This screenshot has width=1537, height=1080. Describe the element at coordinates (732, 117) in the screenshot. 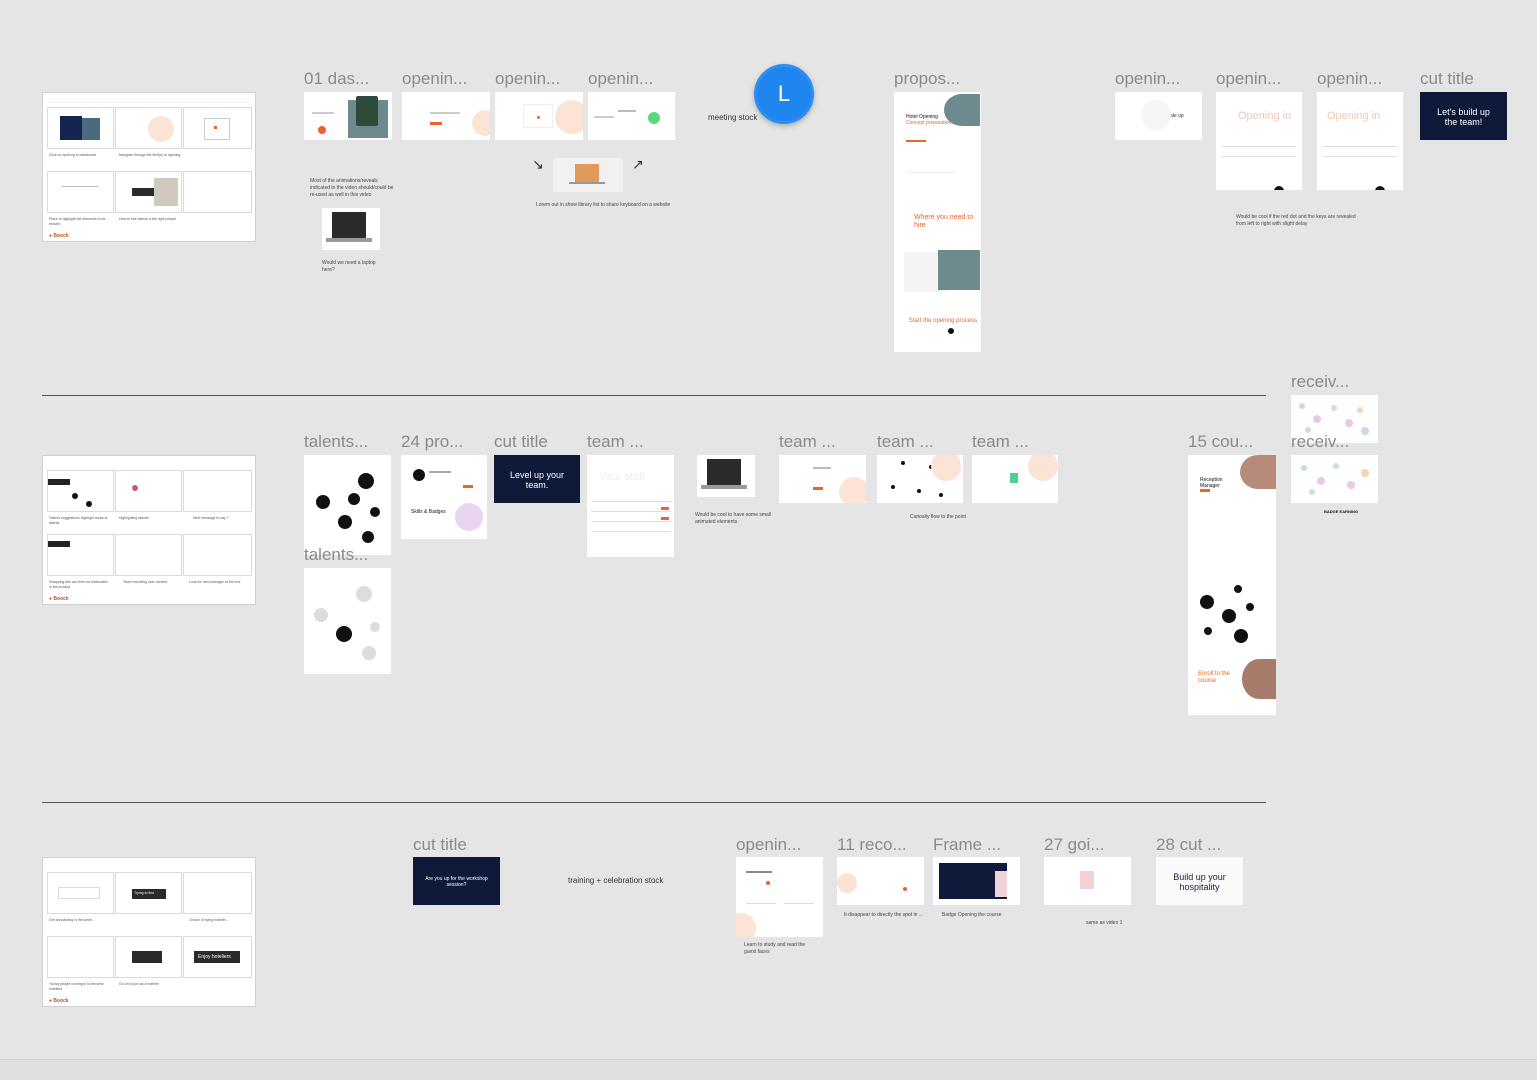

I see `meeting-stock-note: meeting stock` at that location.